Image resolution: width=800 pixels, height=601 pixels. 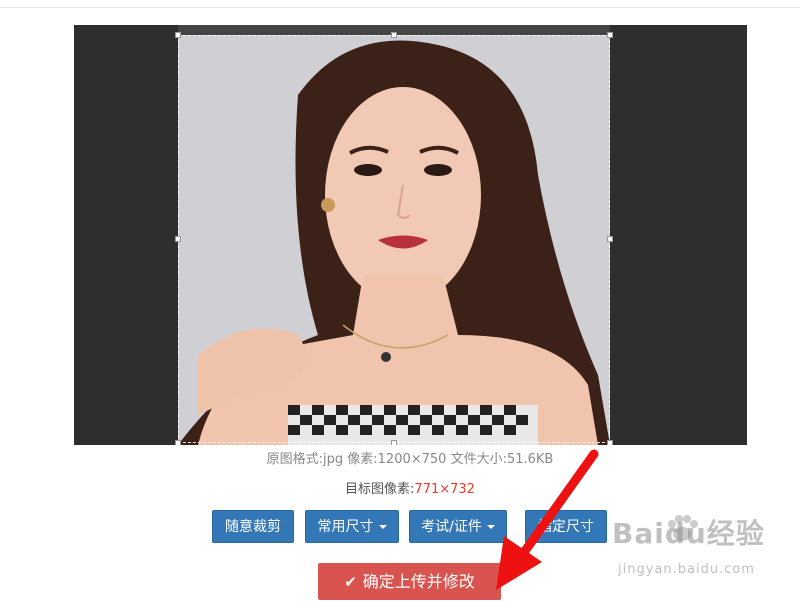 I want to click on crop-handle-left, so click(x=178, y=239).